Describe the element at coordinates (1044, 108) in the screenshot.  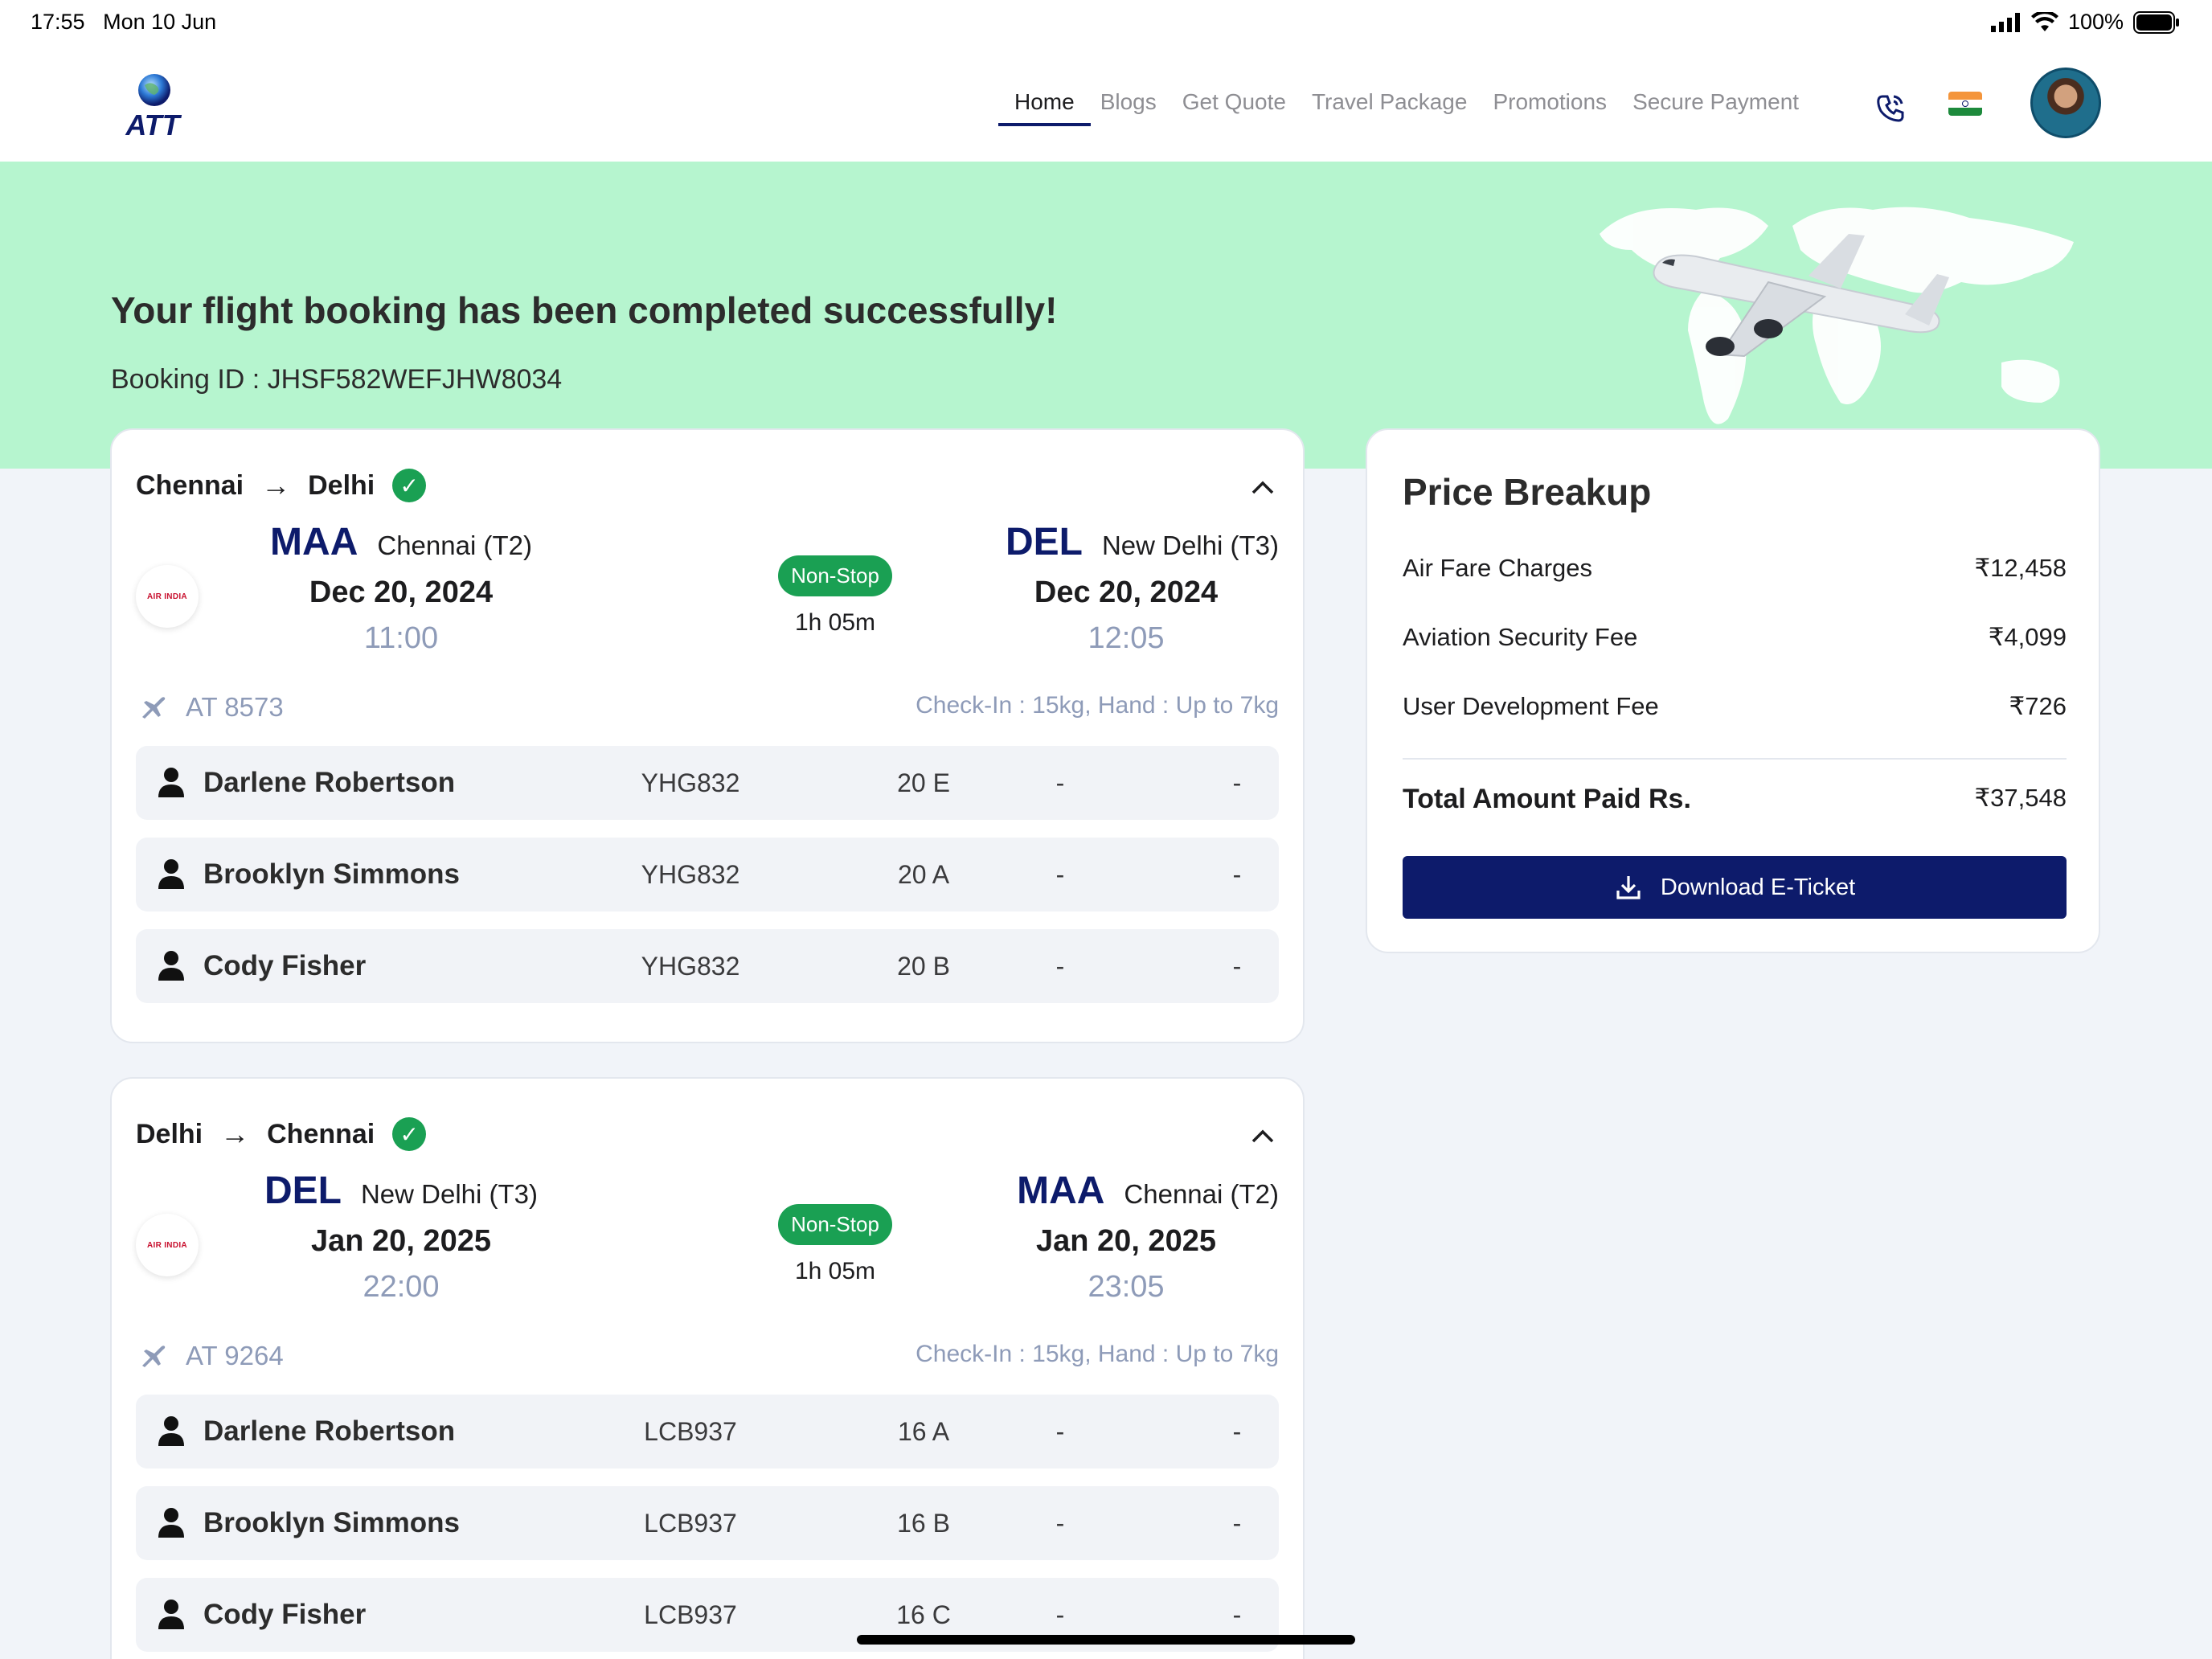
I see `nav-home: Home` at that location.